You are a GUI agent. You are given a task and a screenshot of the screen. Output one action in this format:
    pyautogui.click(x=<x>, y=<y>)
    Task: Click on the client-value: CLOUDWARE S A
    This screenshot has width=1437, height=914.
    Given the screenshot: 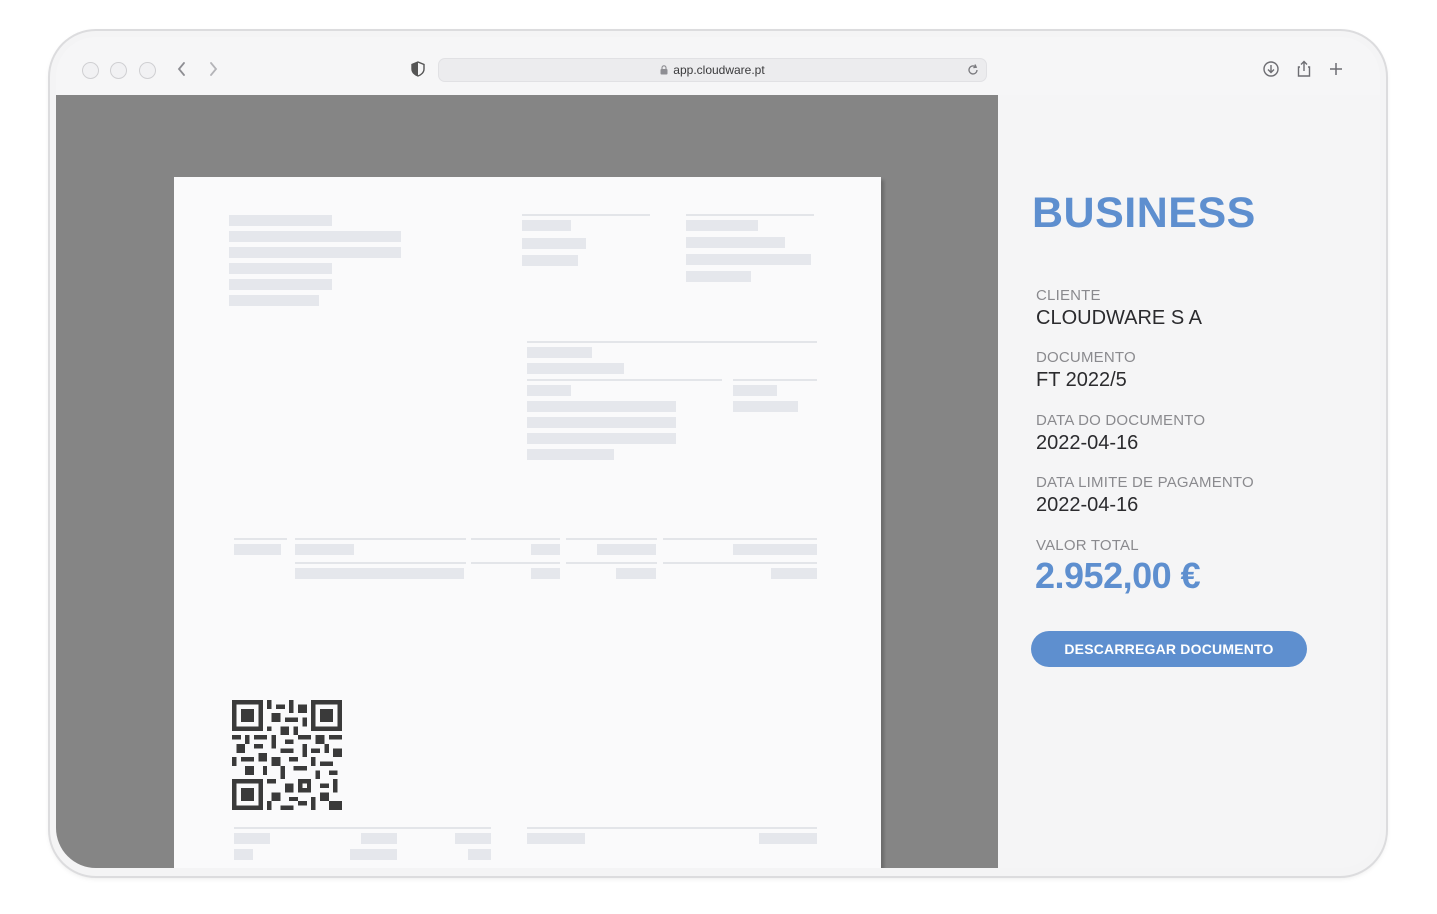 What is the action you would take?
    pyautogui.click(x=1119, y=318)
    